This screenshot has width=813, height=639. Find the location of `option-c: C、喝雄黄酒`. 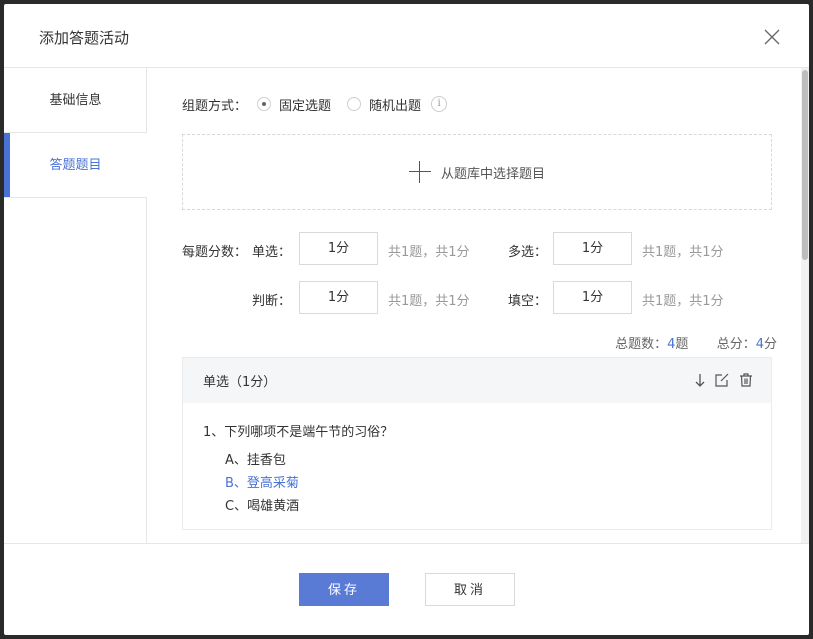

option-c: C、喝雄黄酒 is located at coordinates (262, 506).